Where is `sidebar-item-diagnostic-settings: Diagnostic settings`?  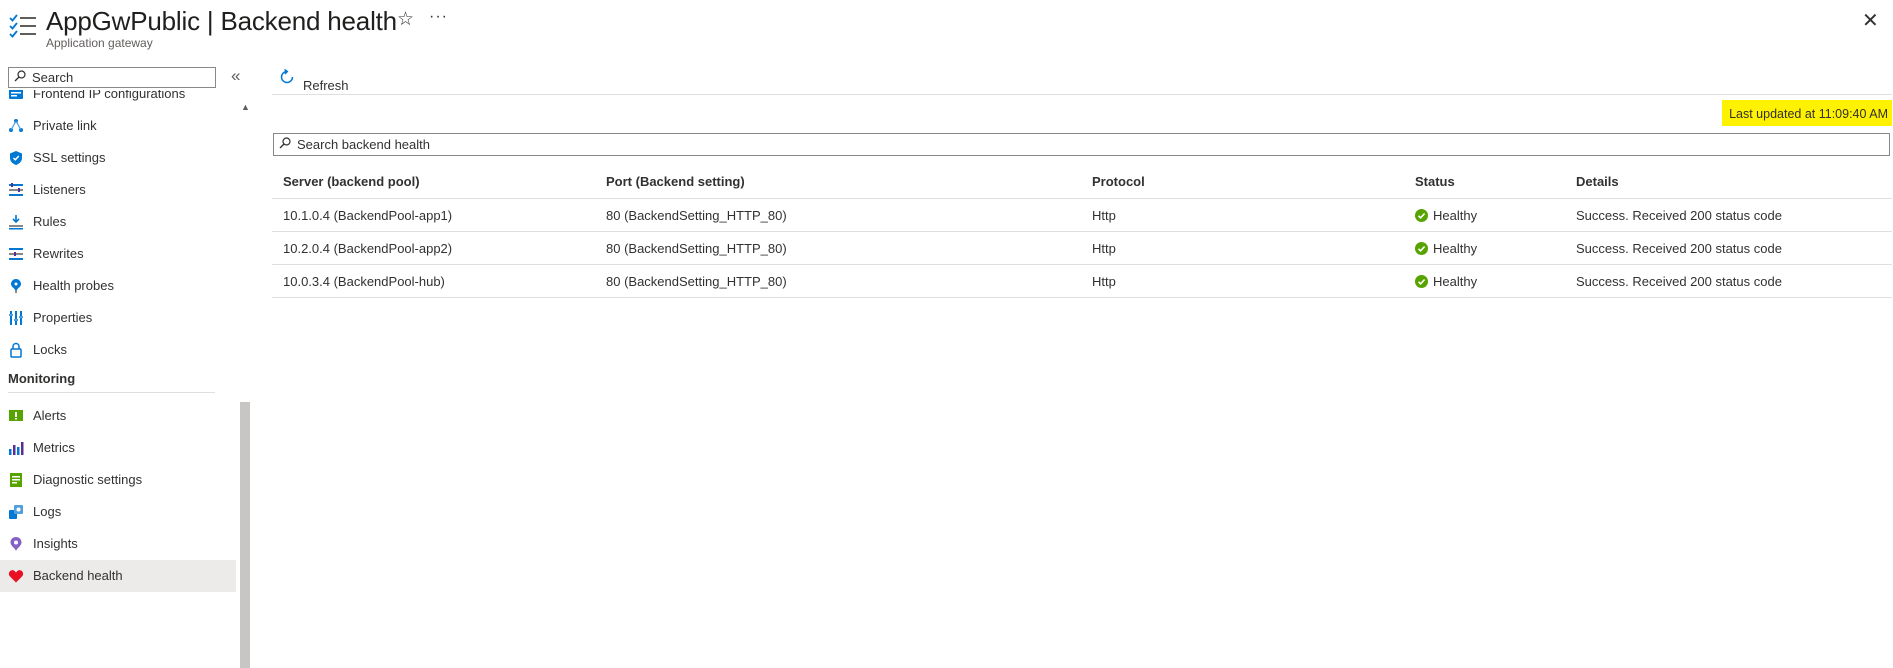 sidebar-item-diagnostic-settings: Diagnostic settings is located at coordinates (118, 480).